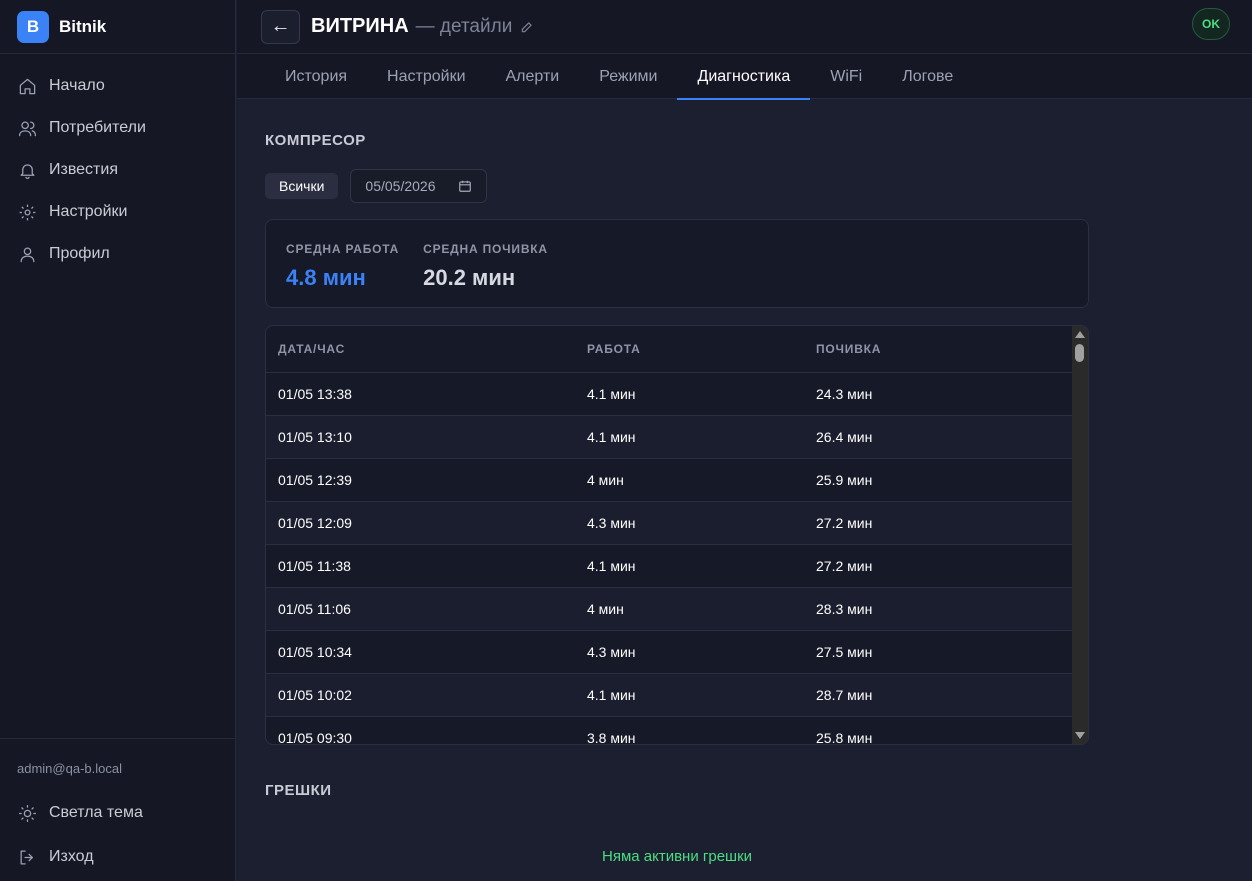 The width and height of the screenshot is (1252, 881). I want to click on tab-alerts: Алерти, so click(533, 76).